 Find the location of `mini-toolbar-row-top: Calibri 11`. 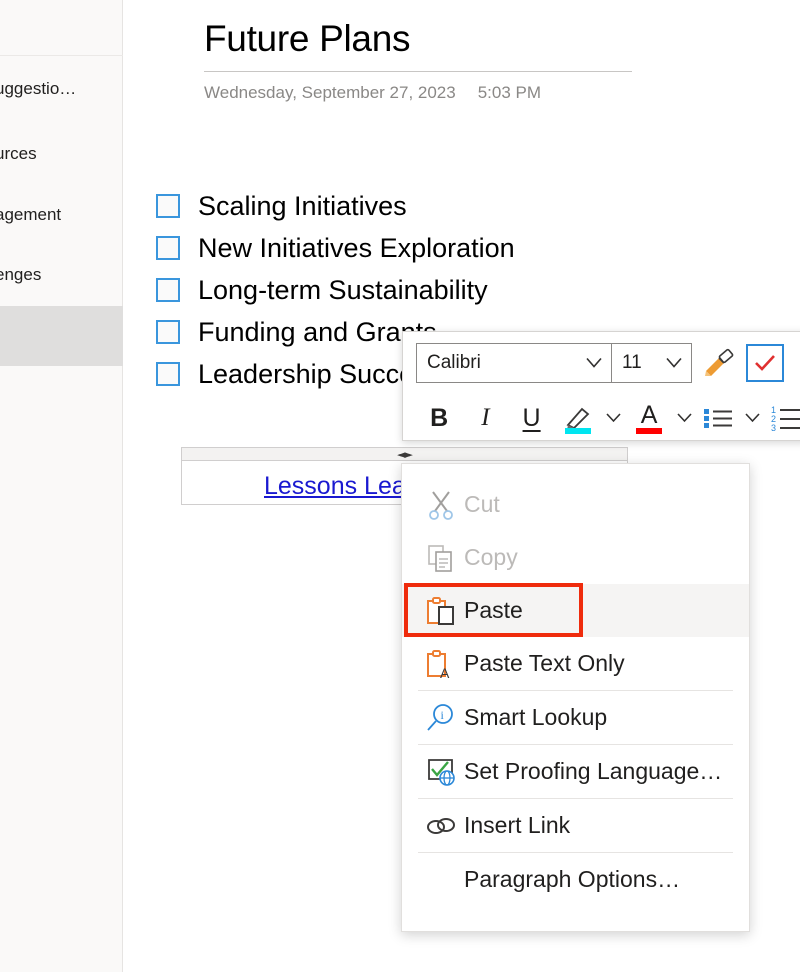

mini-toolbar-row-top: Calibri 11 is located at coordinates (601, 363).